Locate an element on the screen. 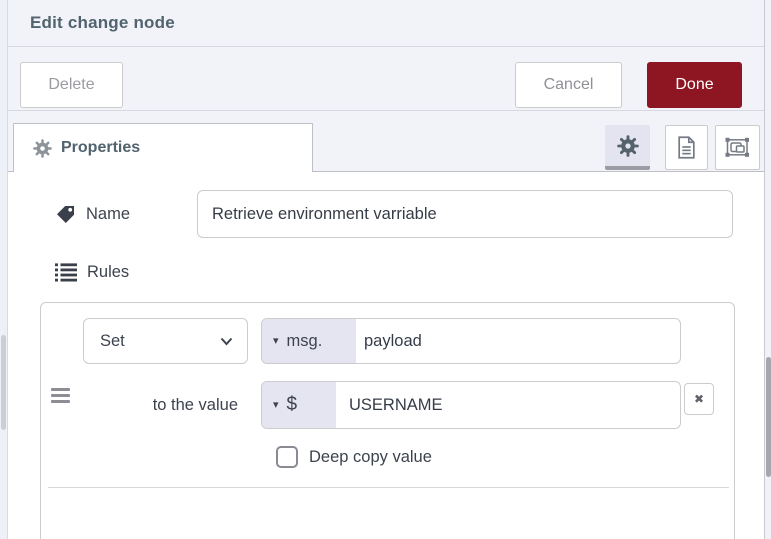  name-input is located at coordinates (465, 214).